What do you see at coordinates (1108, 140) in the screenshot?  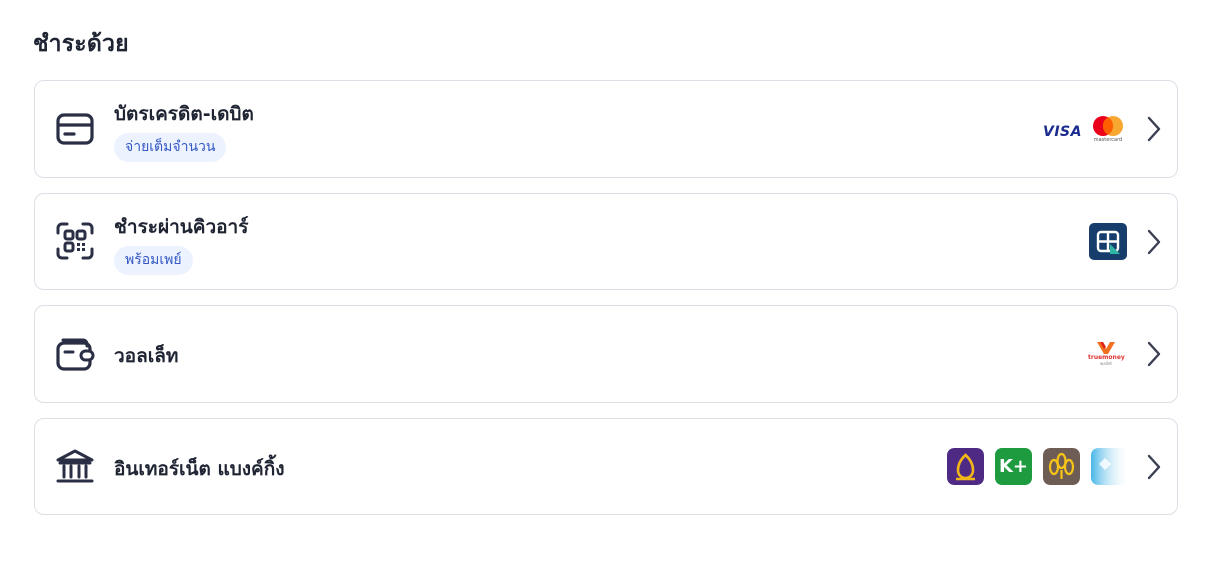 I see `mastercard-logo-text: mastercard` at bounding box center [1108, 140].